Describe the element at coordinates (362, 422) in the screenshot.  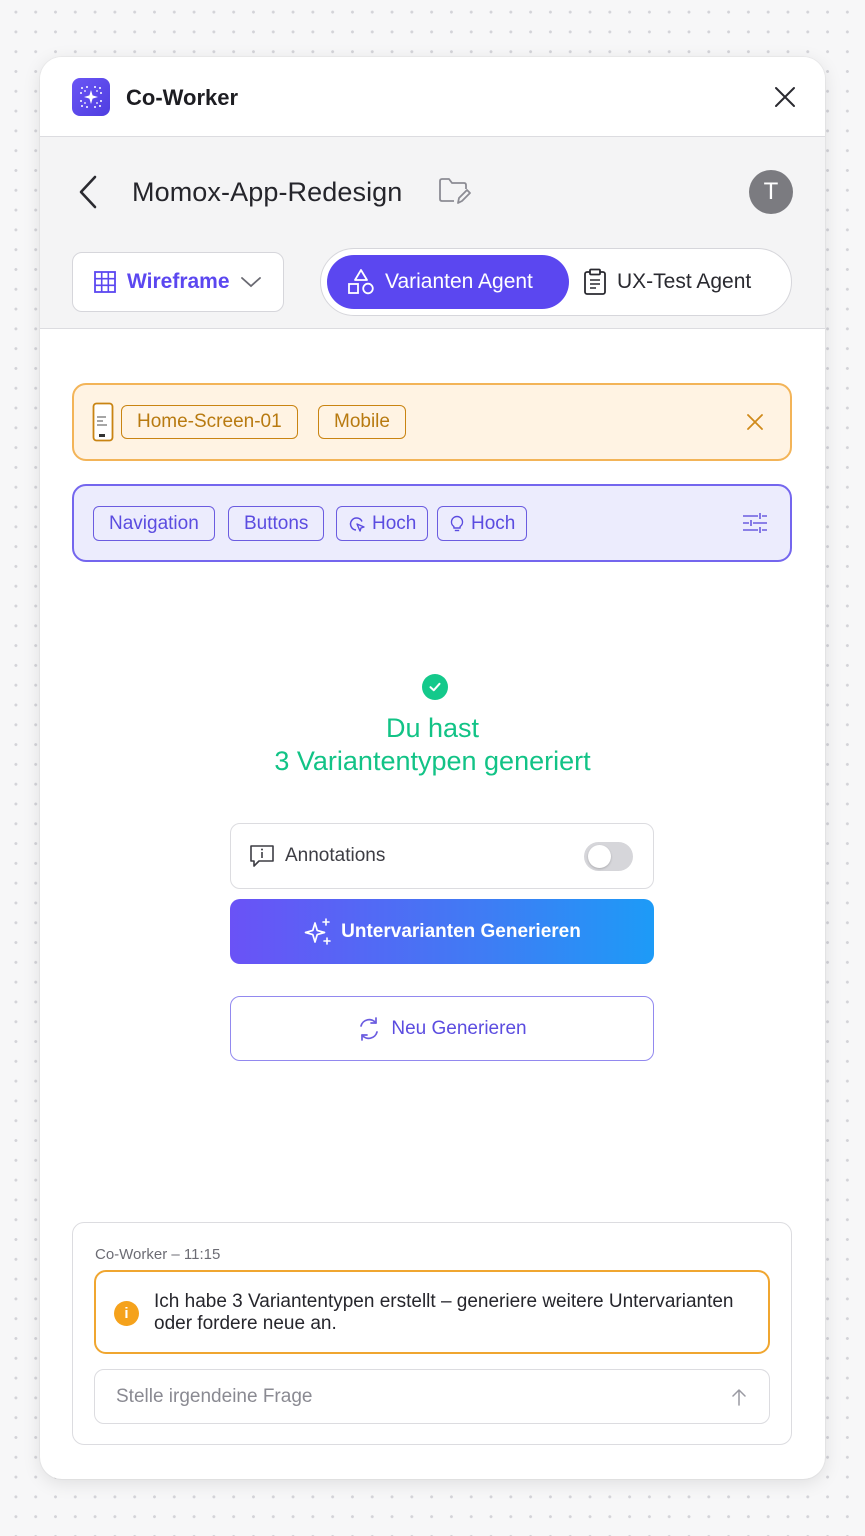
I see `context-chip-device: Mobile` at that location.